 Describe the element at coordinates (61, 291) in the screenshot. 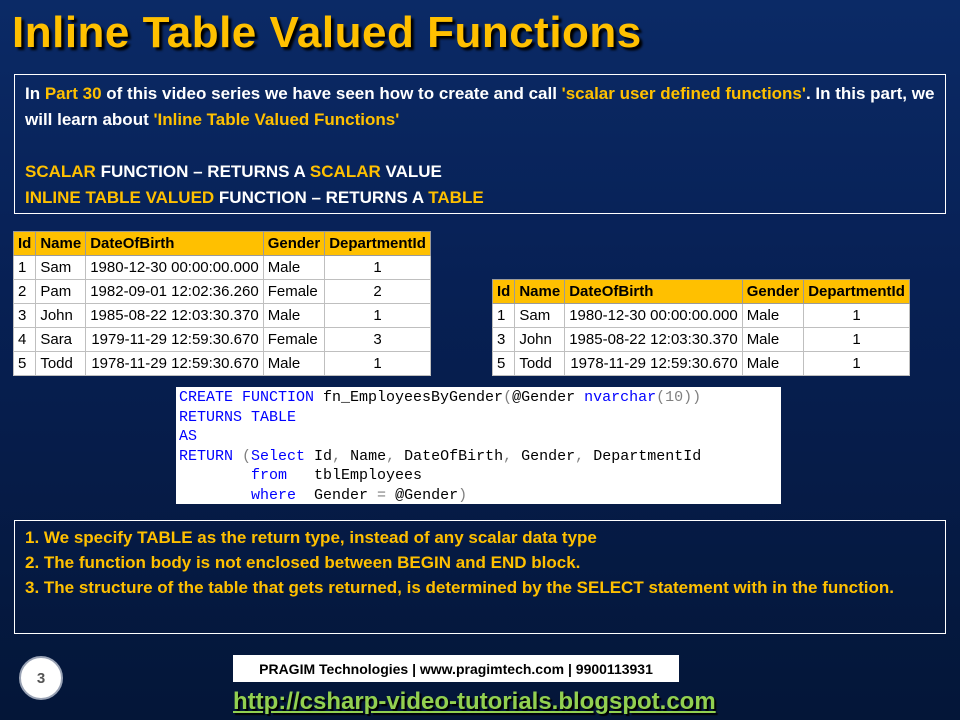

I see `cell-name: Pam` at that location.